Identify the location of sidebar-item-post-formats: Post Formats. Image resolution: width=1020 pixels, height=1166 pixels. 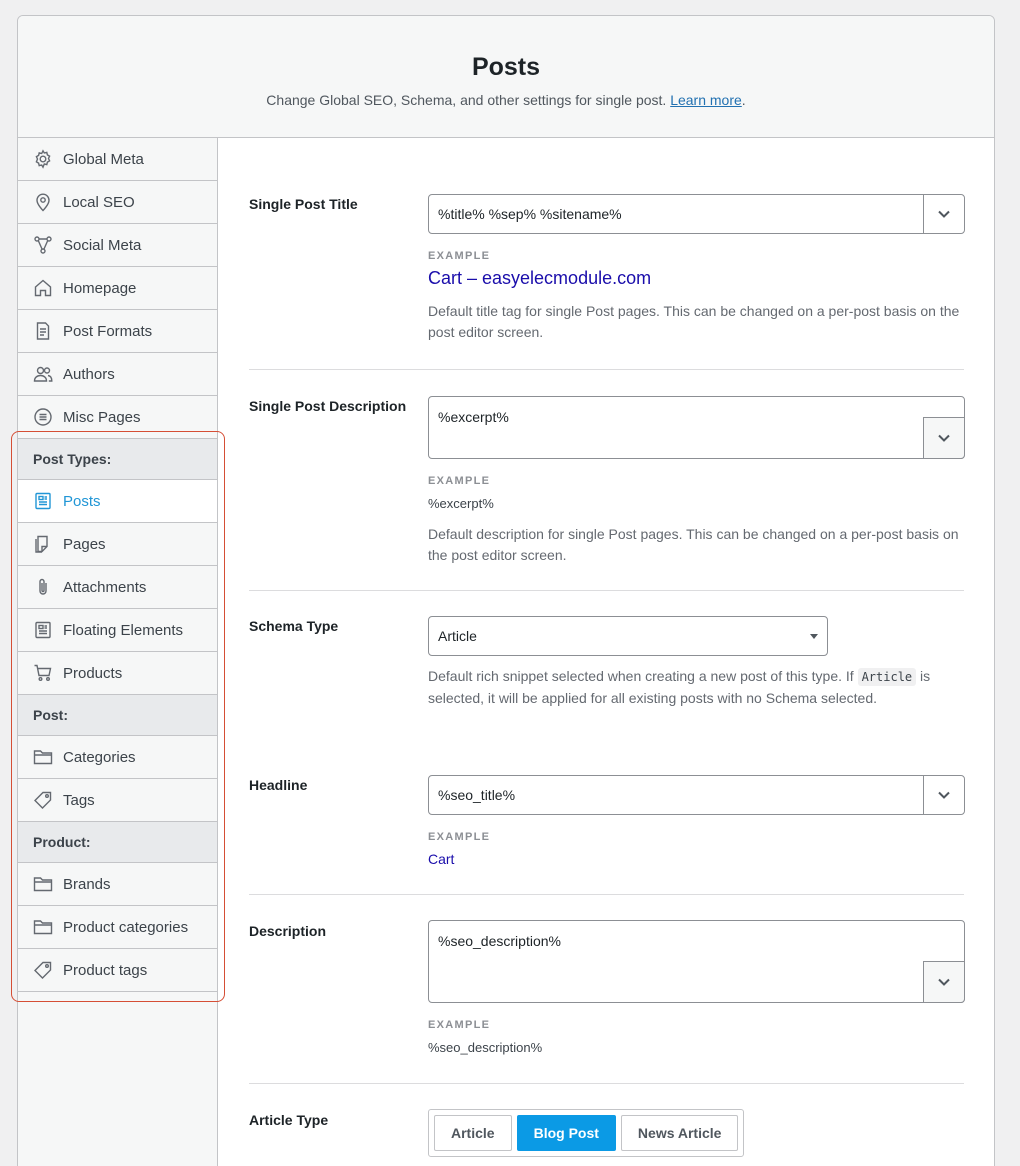
(117, 331).